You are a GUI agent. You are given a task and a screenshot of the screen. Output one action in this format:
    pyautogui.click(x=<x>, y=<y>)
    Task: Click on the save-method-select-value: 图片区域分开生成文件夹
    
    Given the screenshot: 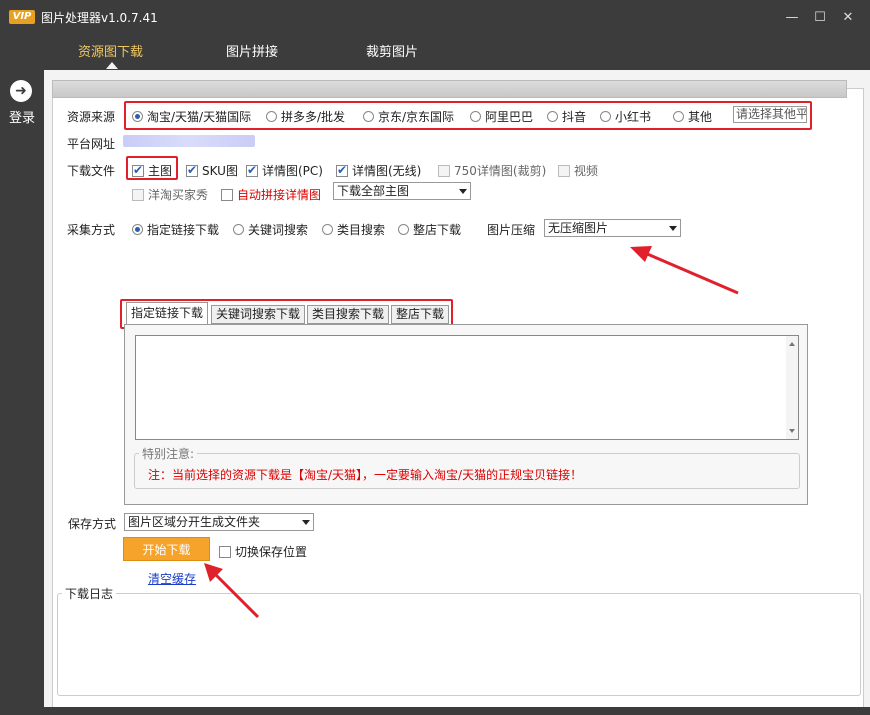 What is the action you would take?
    pyautogui.click(x=194, y=522)
    